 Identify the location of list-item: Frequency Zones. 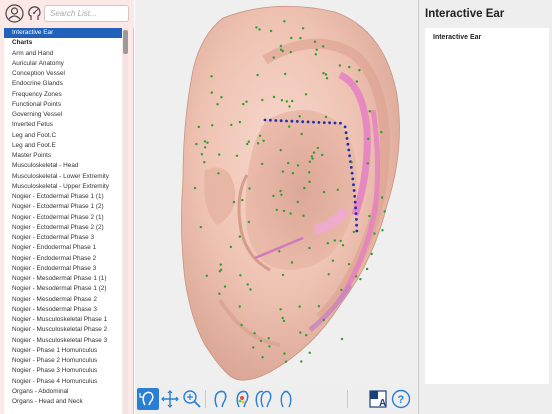
(63, 95).